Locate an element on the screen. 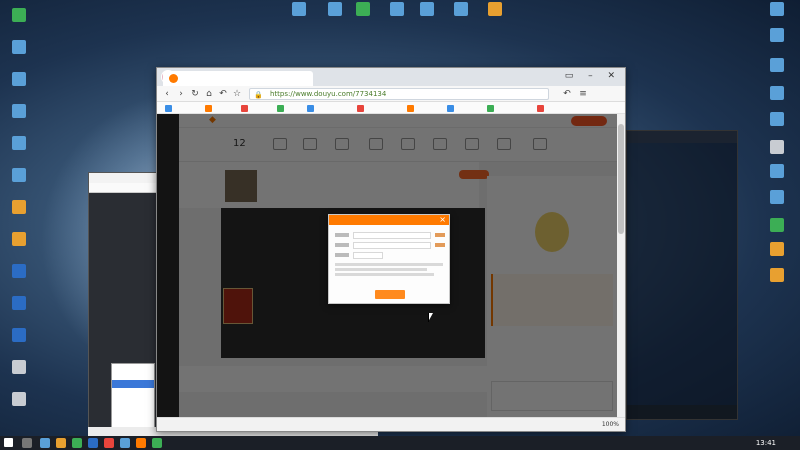 The width and height of the screenshot is (800, 450). undo-close-icon: ↶ is located at coordinates (223, 94).